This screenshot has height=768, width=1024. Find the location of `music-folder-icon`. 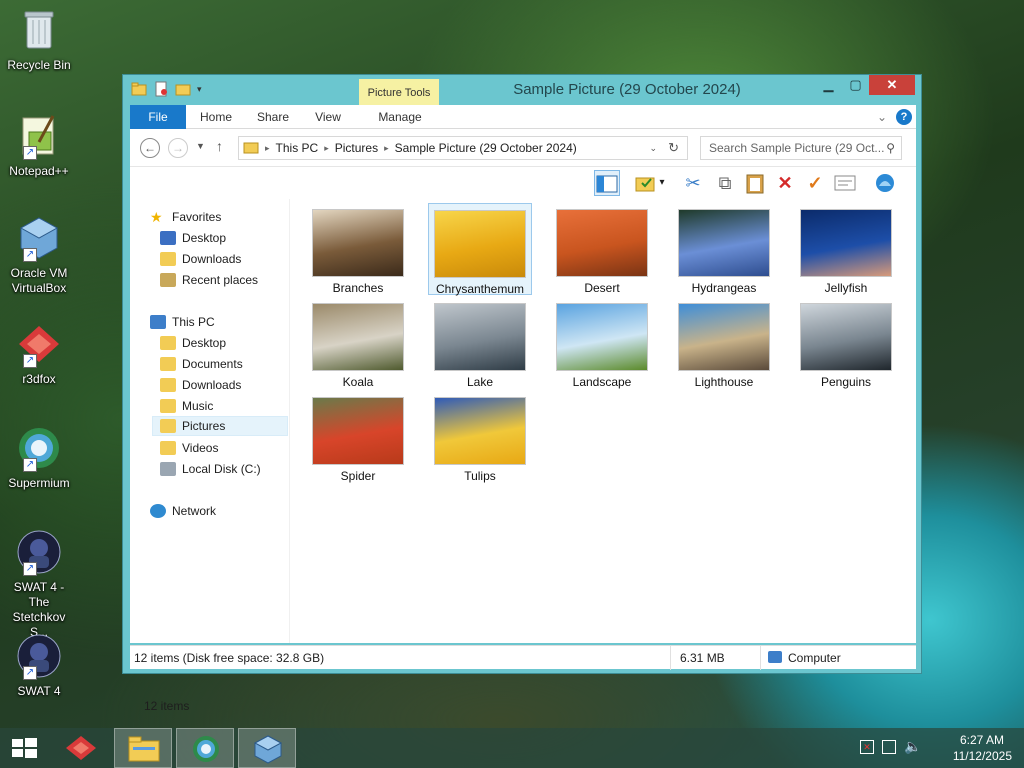

music-folder-icon is located at coordinates (168, 406).